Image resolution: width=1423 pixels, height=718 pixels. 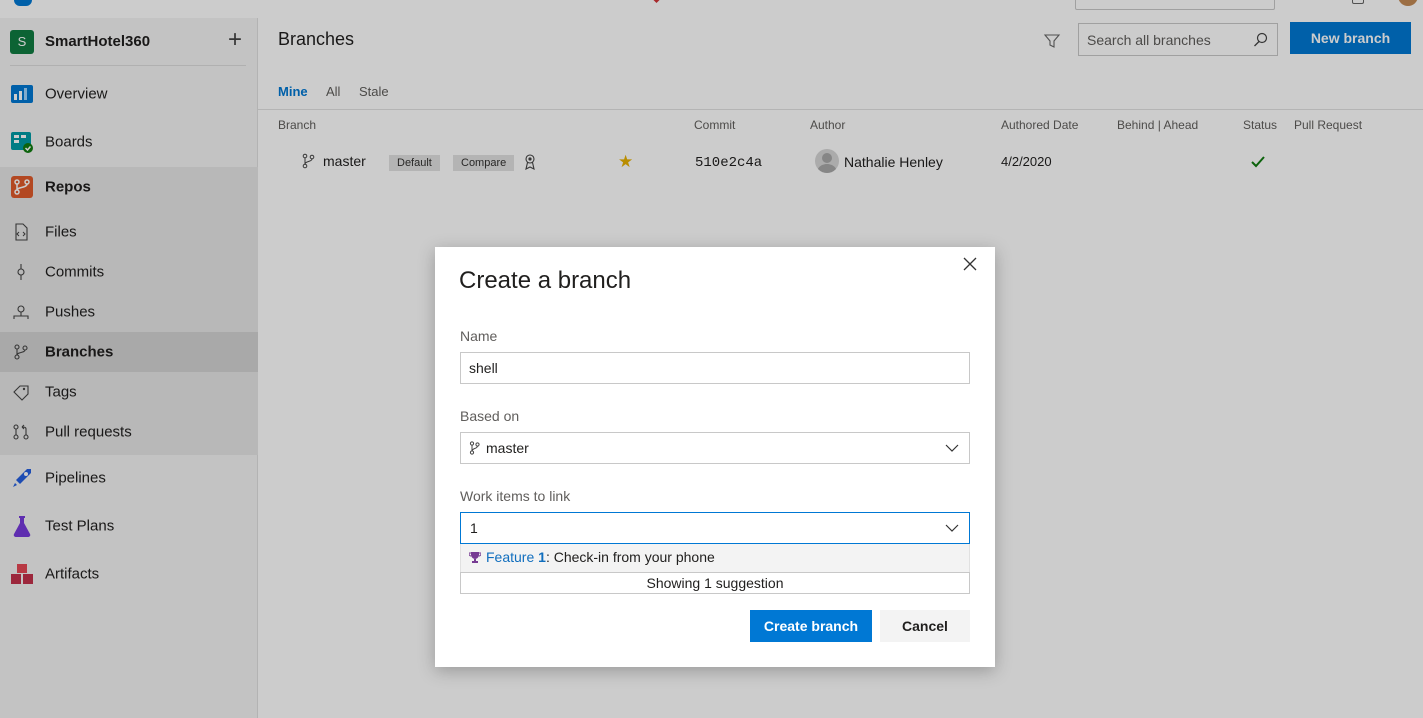 I want to click on feature-trophy-icon, so click(x=475, y=557).